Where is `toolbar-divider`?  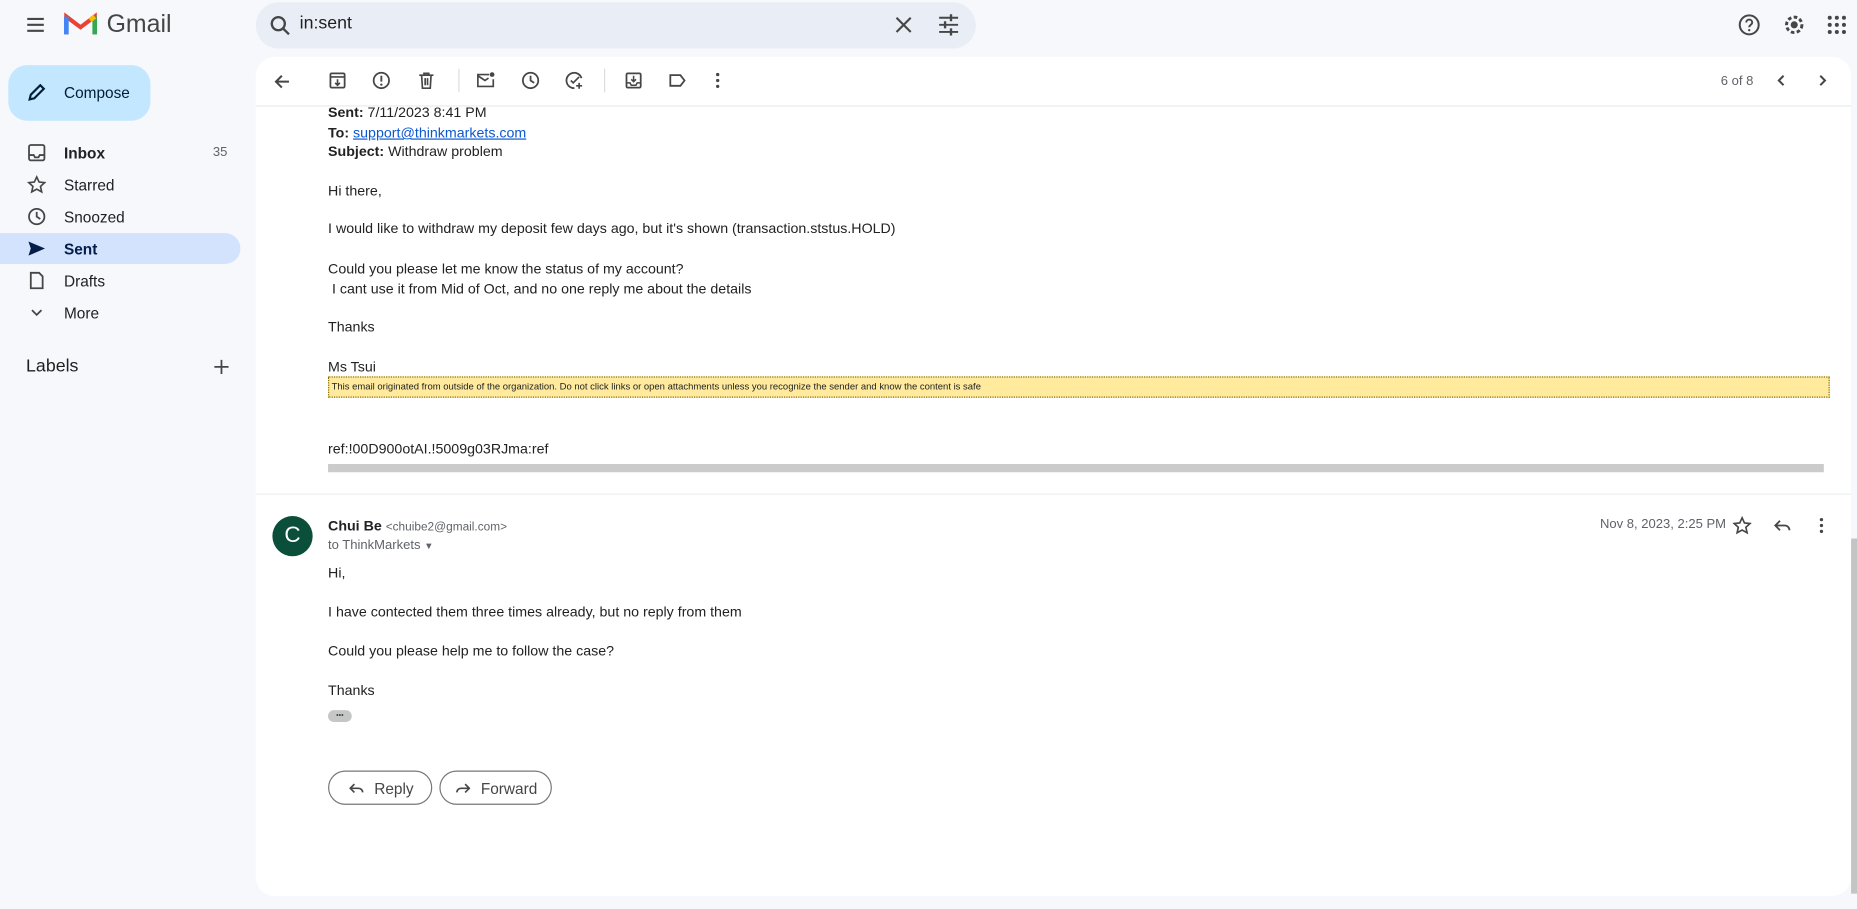 toolbar-divider is located at coordinates (1053, 106).